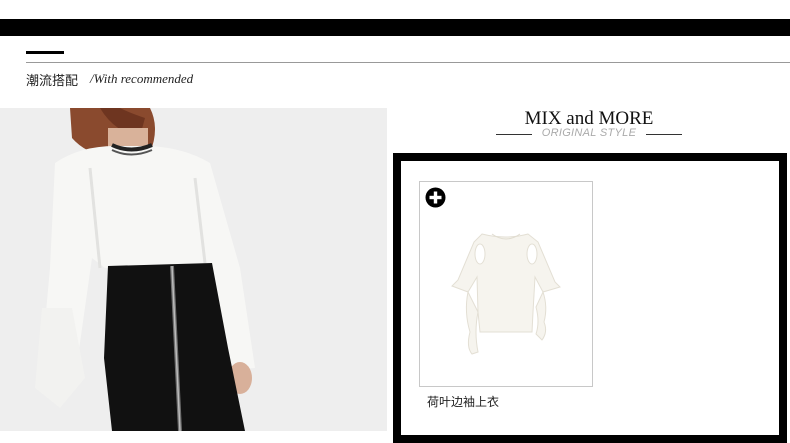 This screenshot has height=443, width=790. Describe the element at coordinates (435, 197) in the screenshot. I see `plus-circle-icon` at that location.